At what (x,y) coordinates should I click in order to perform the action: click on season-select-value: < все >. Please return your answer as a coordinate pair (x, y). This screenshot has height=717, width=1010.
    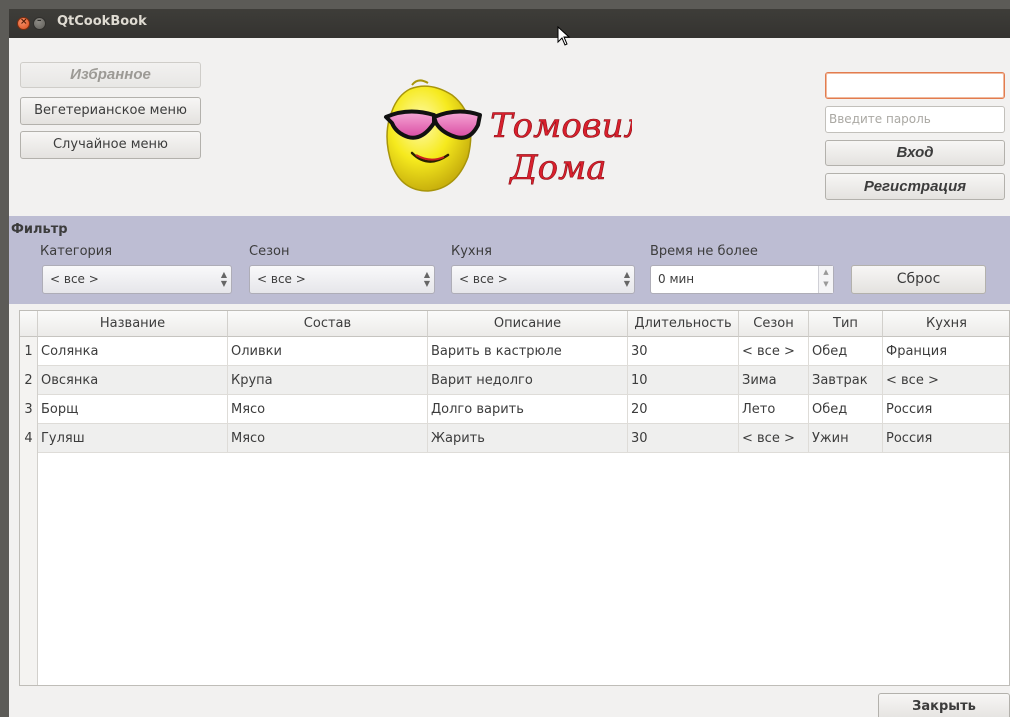
    Looking at the image, I should click on (281, 279).